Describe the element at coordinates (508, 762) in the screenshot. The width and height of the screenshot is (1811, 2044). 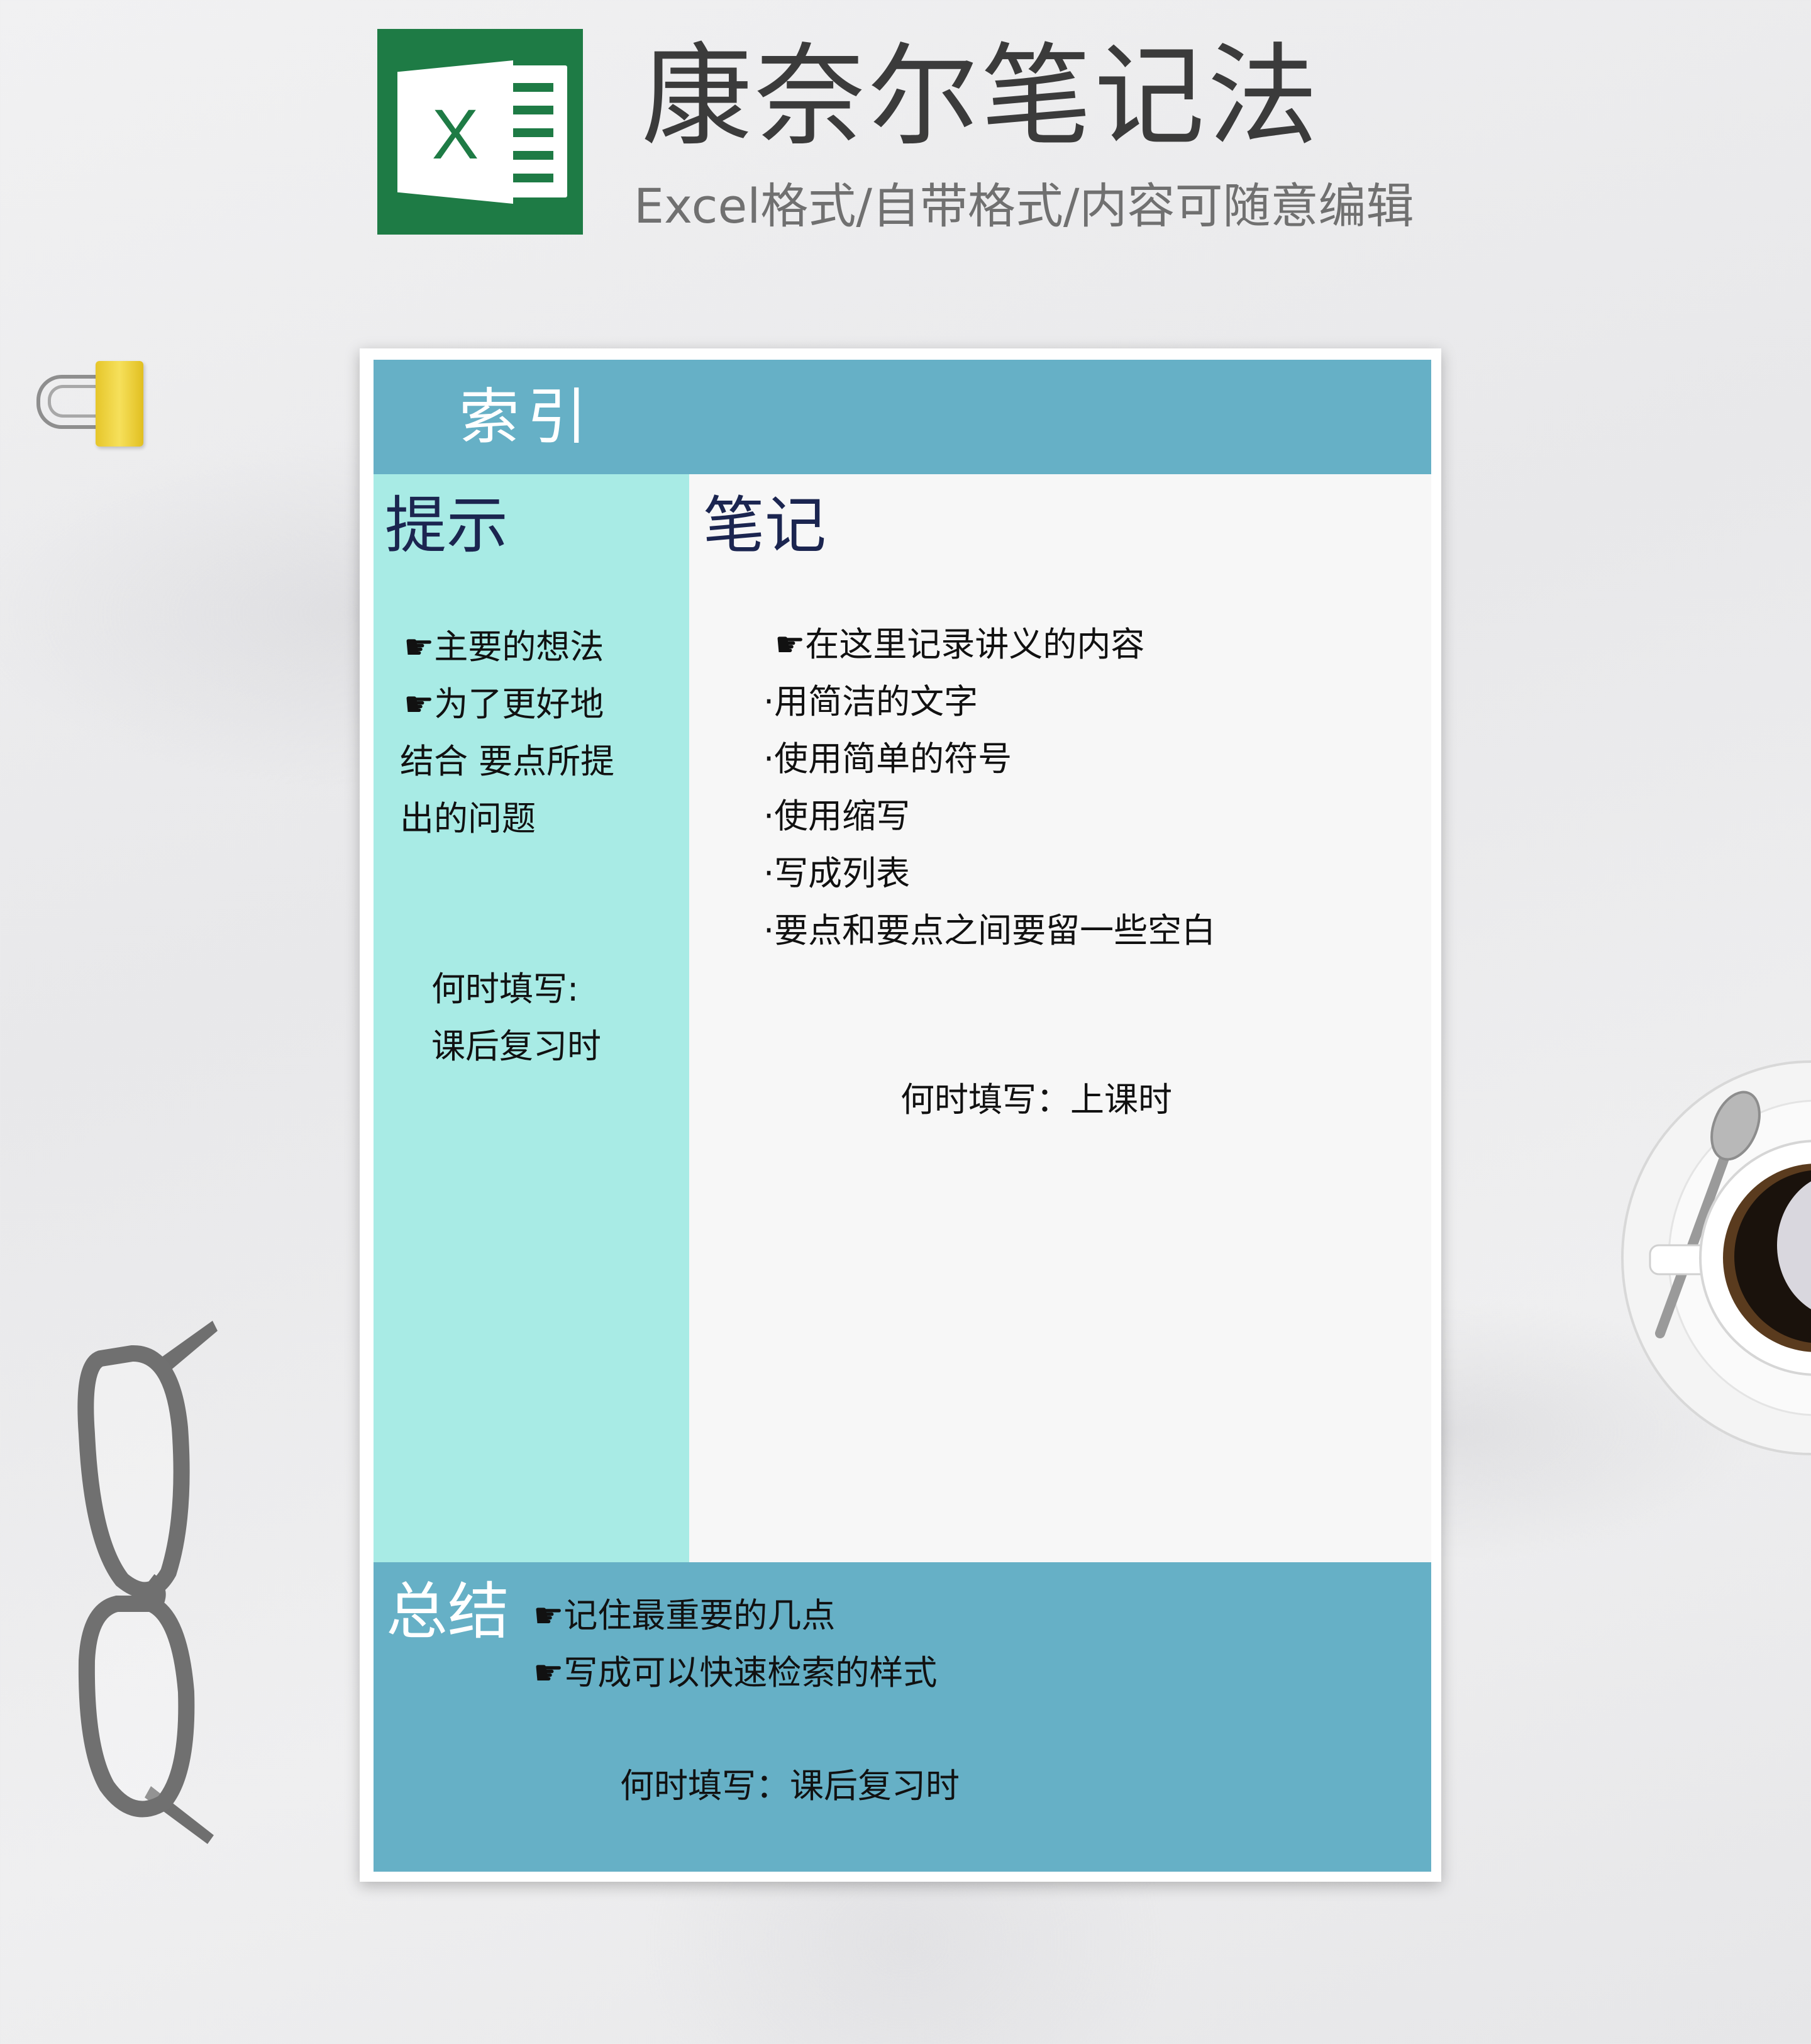
I see `cue-line: 结合 要点所提` at that location.